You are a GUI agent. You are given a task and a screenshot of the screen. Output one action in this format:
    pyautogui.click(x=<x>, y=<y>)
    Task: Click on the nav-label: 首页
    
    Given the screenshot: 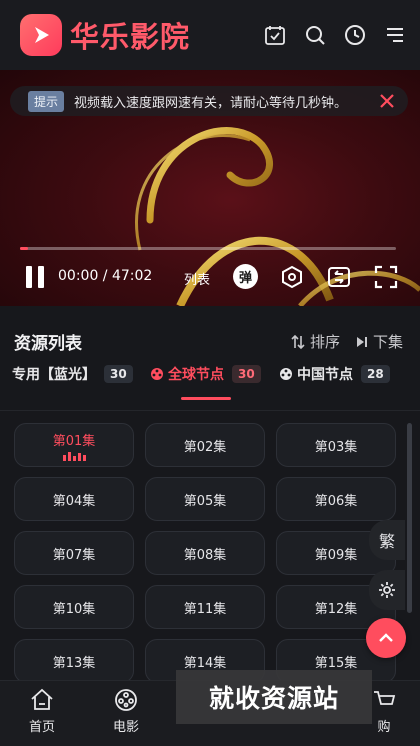 What is the action you would take?
    pyautogui.click(x=41, y=727)
    